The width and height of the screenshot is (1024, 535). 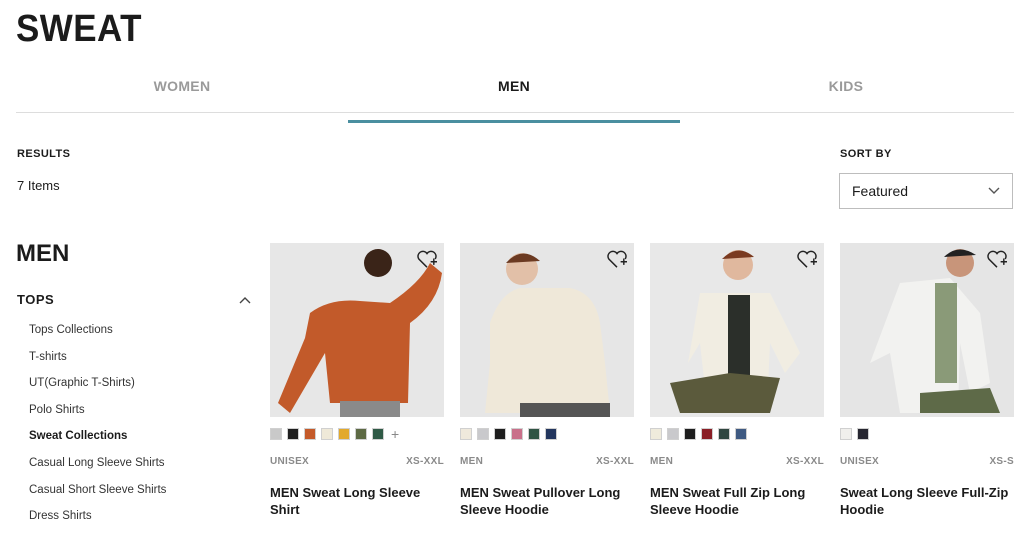 I want to click on sort-label: SORT BY, so click(x=866, y=154).